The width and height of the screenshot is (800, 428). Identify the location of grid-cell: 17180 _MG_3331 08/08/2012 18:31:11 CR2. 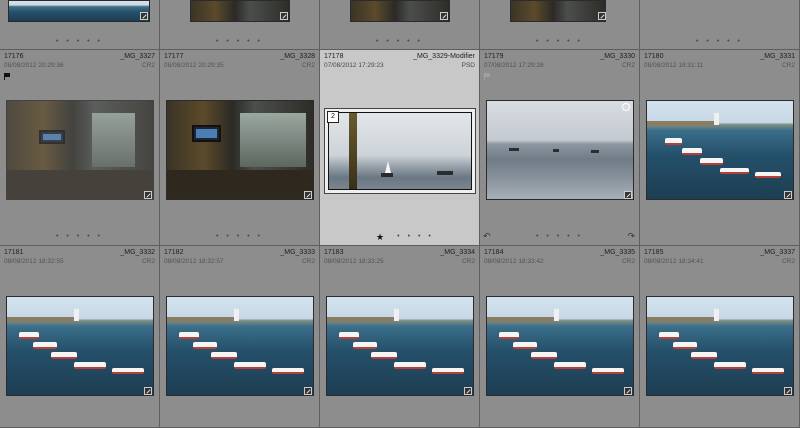
(720, 148).